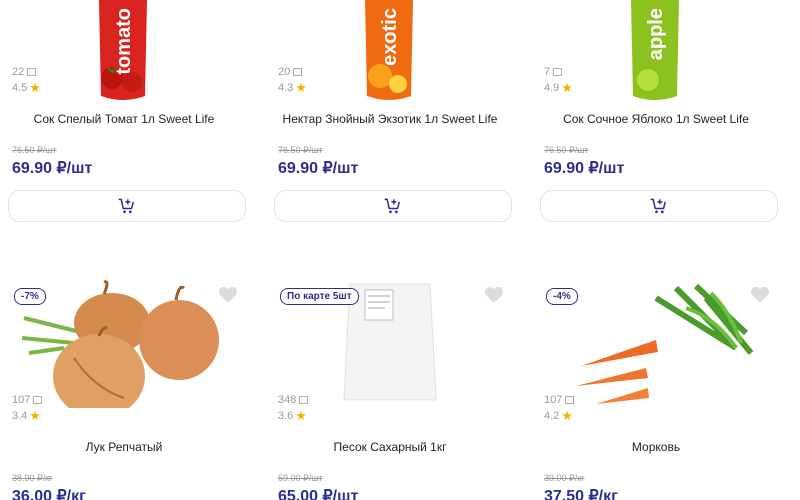 This screenshot has width=800, height=500. I want to click on price: 65.00 ₽/шт, so click(318, 494).